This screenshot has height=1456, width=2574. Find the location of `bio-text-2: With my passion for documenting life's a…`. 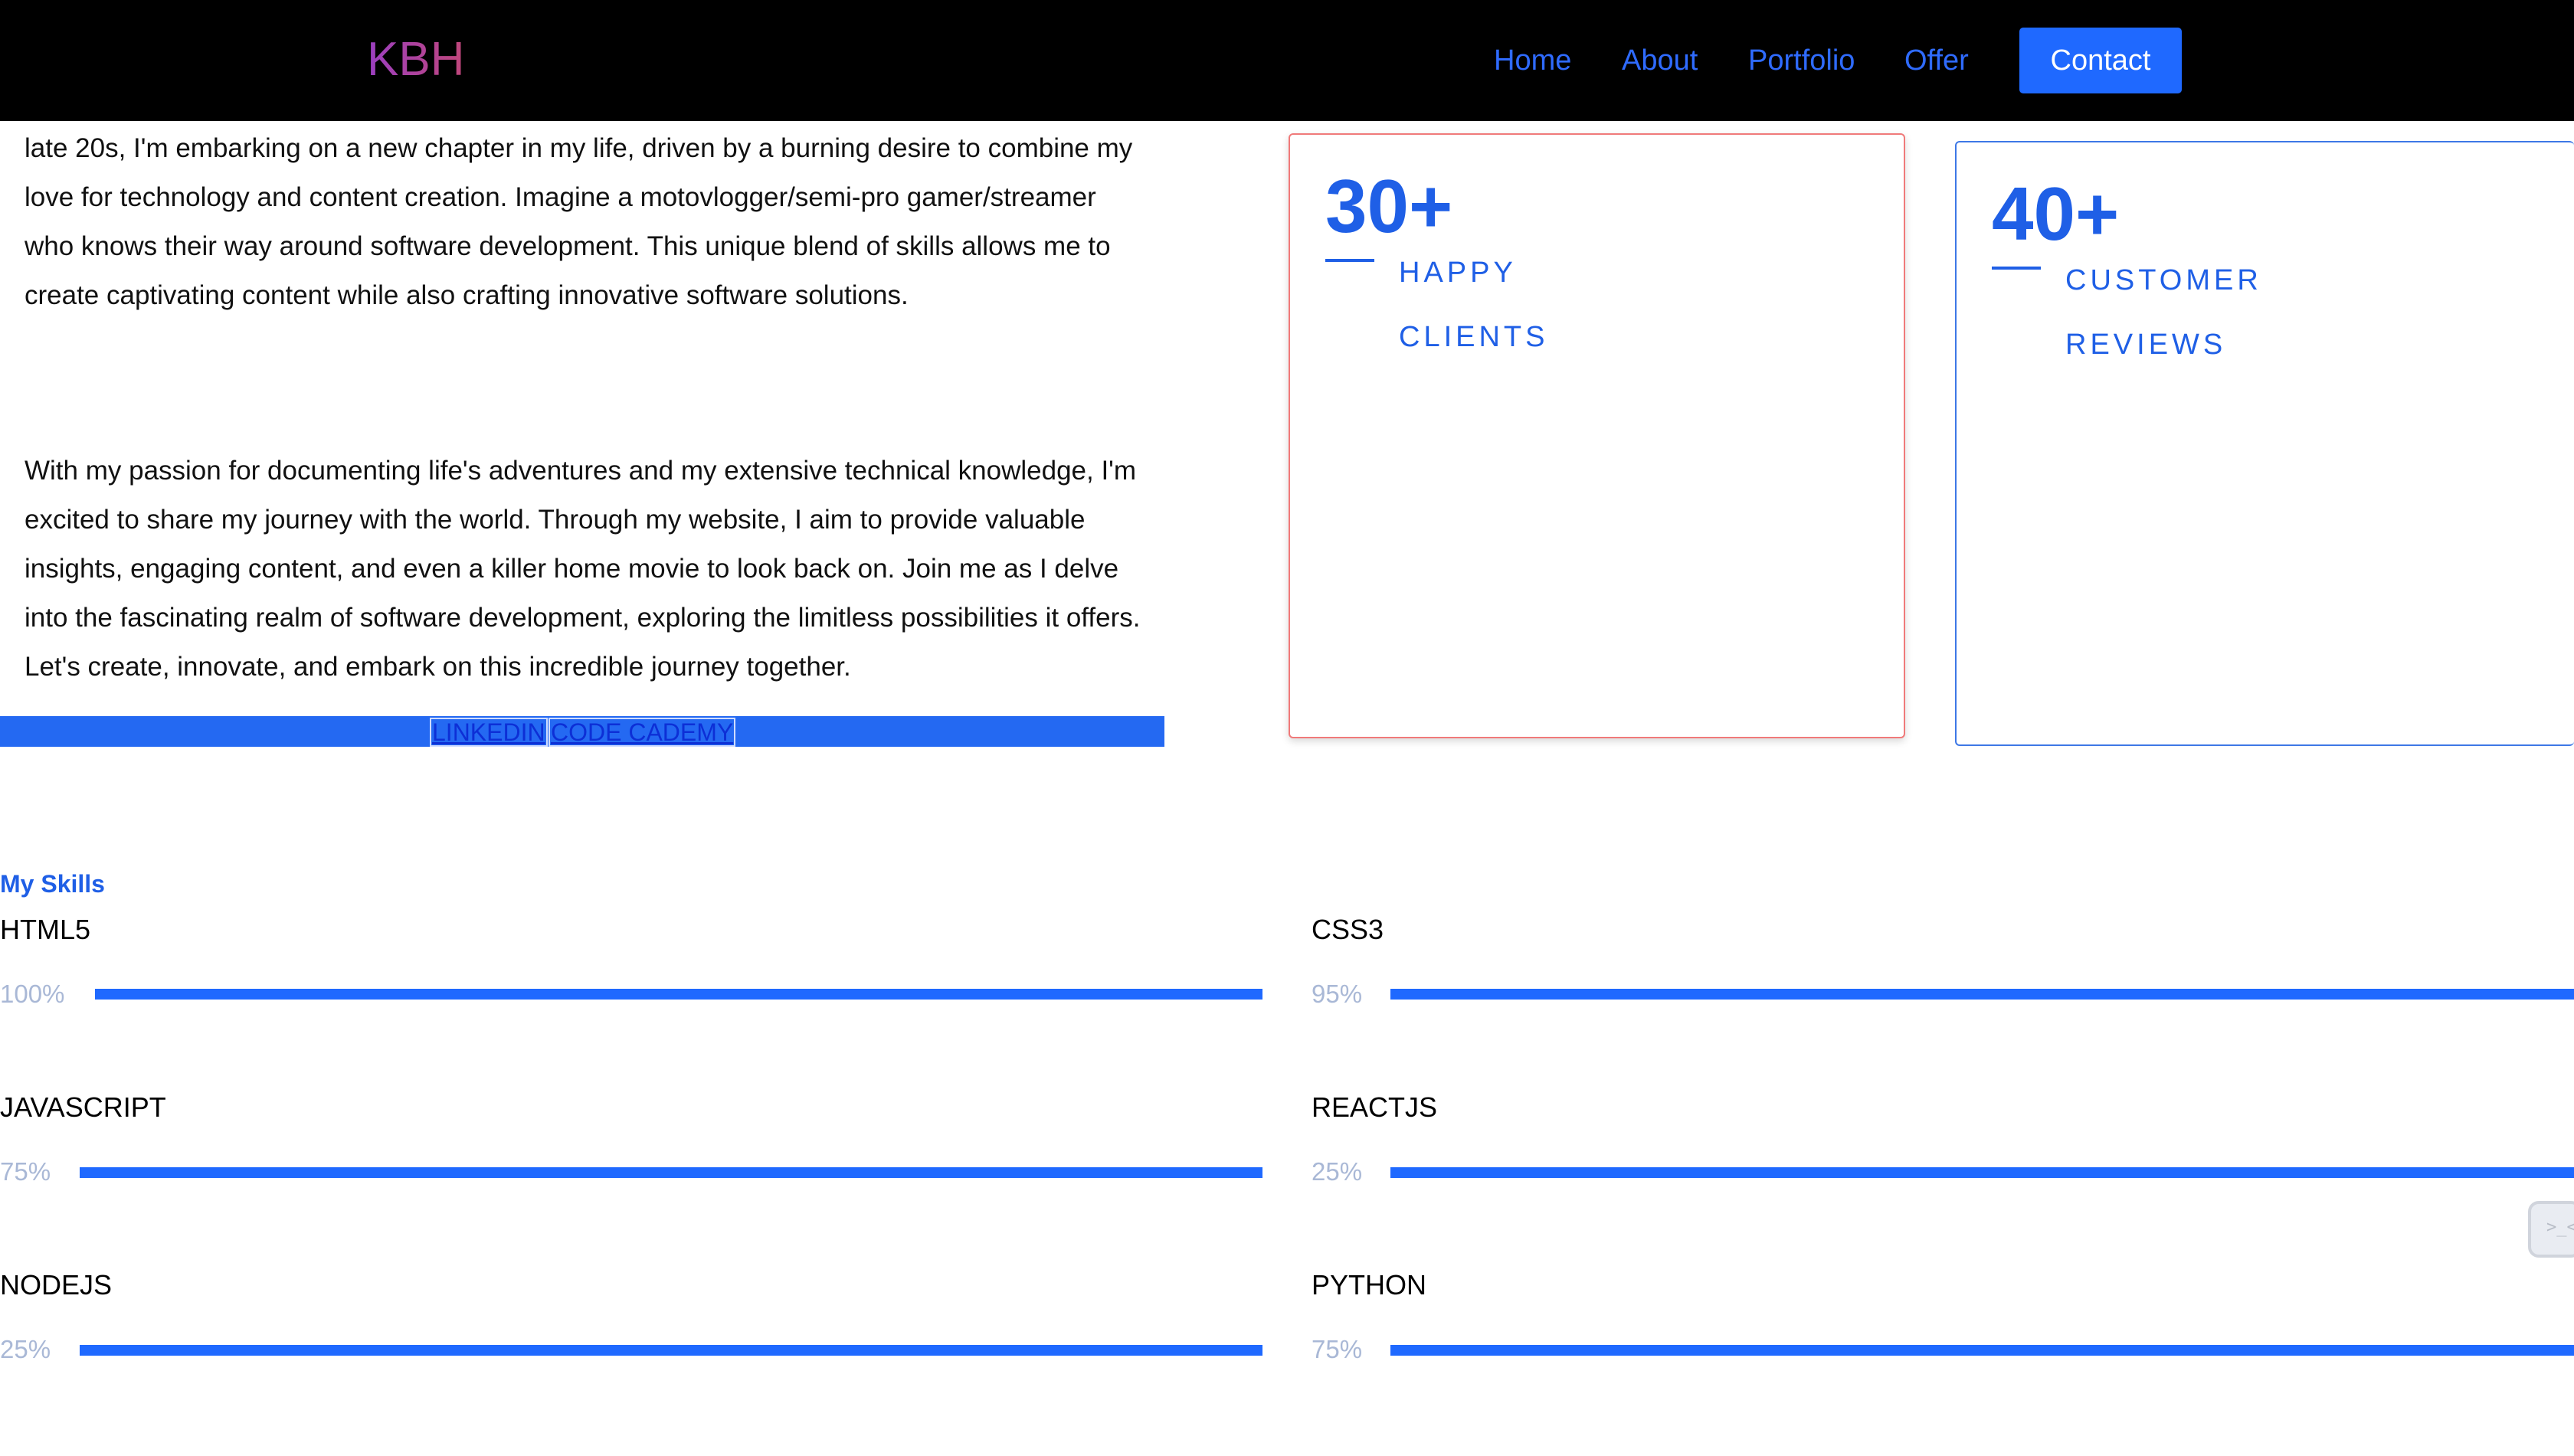

bio-text-2: With my passion for documenting life's a… is located at coordinates (583, 569).